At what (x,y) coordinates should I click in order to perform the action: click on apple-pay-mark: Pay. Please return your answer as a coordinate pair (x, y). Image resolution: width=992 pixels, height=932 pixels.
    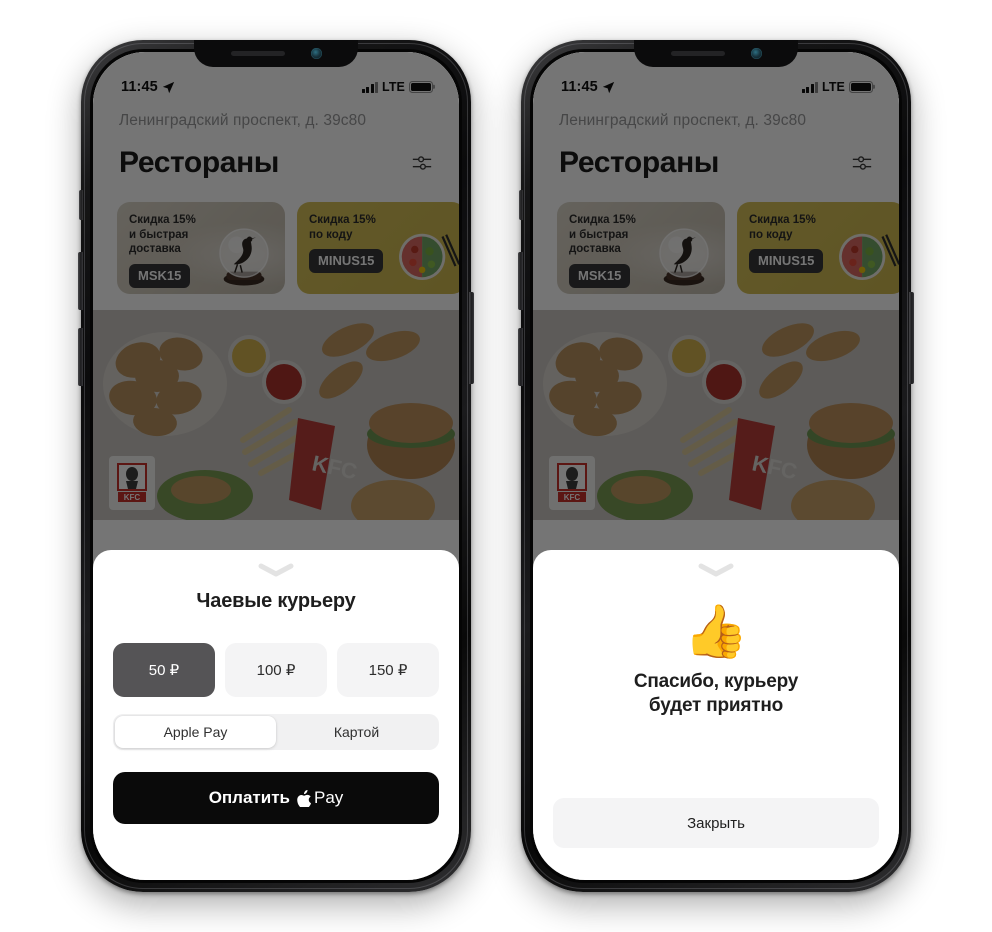
    Looking at the image, I should click on (320, 798).